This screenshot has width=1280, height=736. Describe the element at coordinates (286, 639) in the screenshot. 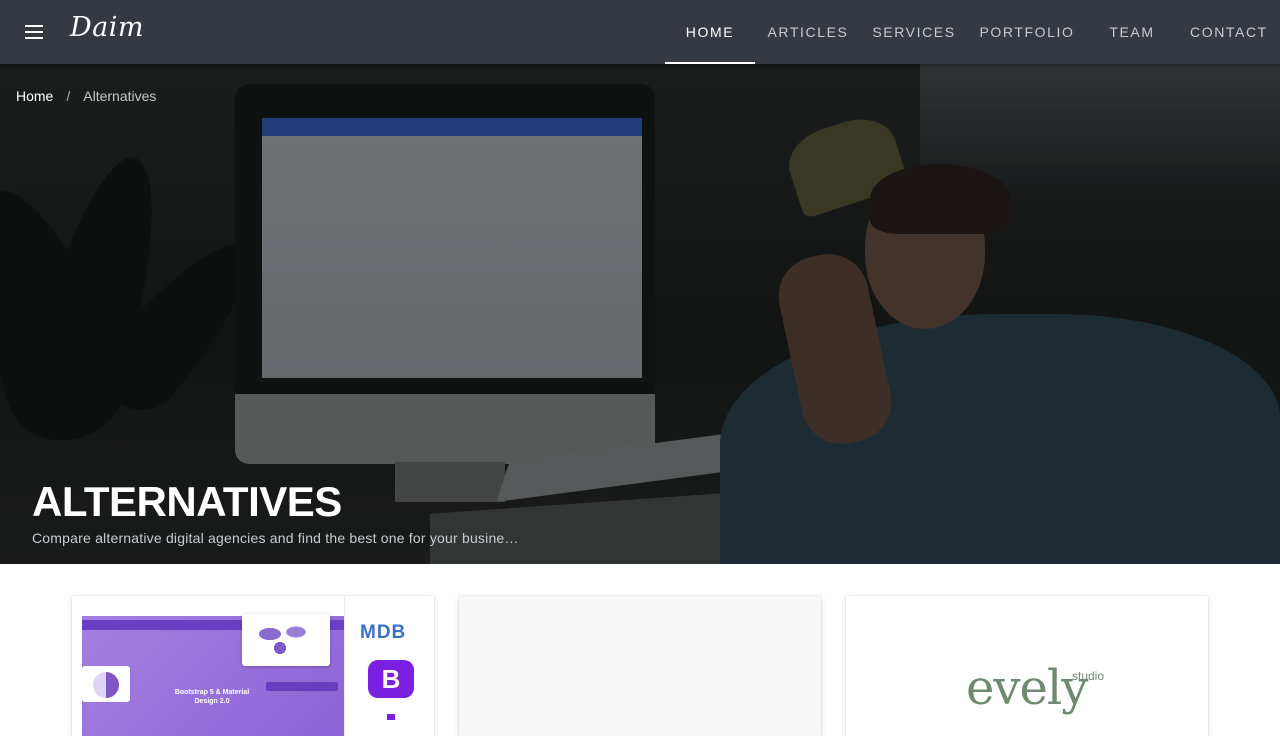

I see `world-map-icon` at that location.